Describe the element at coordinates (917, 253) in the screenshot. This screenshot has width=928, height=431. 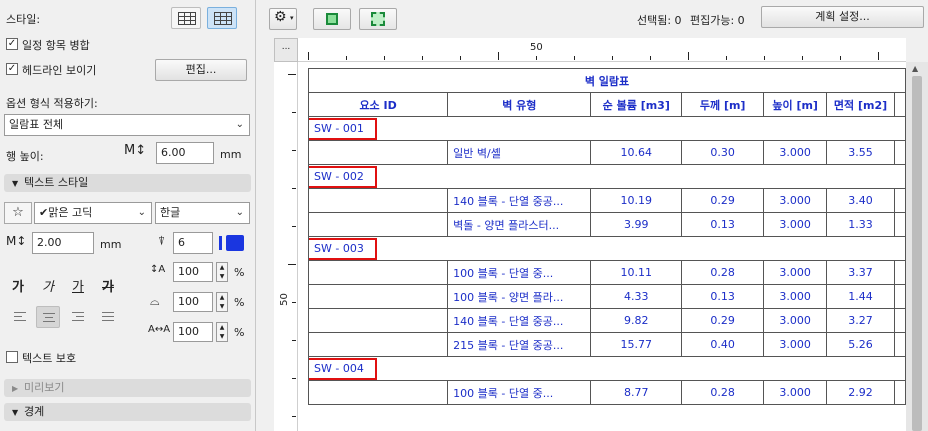
I see `scrollbar-thumb` at that location.